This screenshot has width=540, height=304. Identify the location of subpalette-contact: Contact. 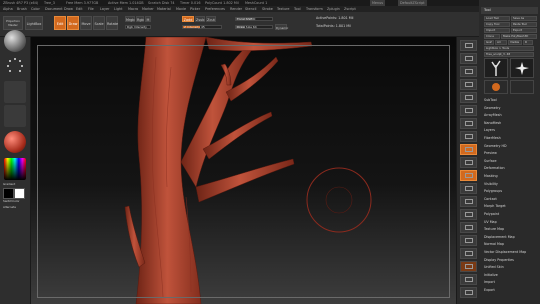
(511, 199).